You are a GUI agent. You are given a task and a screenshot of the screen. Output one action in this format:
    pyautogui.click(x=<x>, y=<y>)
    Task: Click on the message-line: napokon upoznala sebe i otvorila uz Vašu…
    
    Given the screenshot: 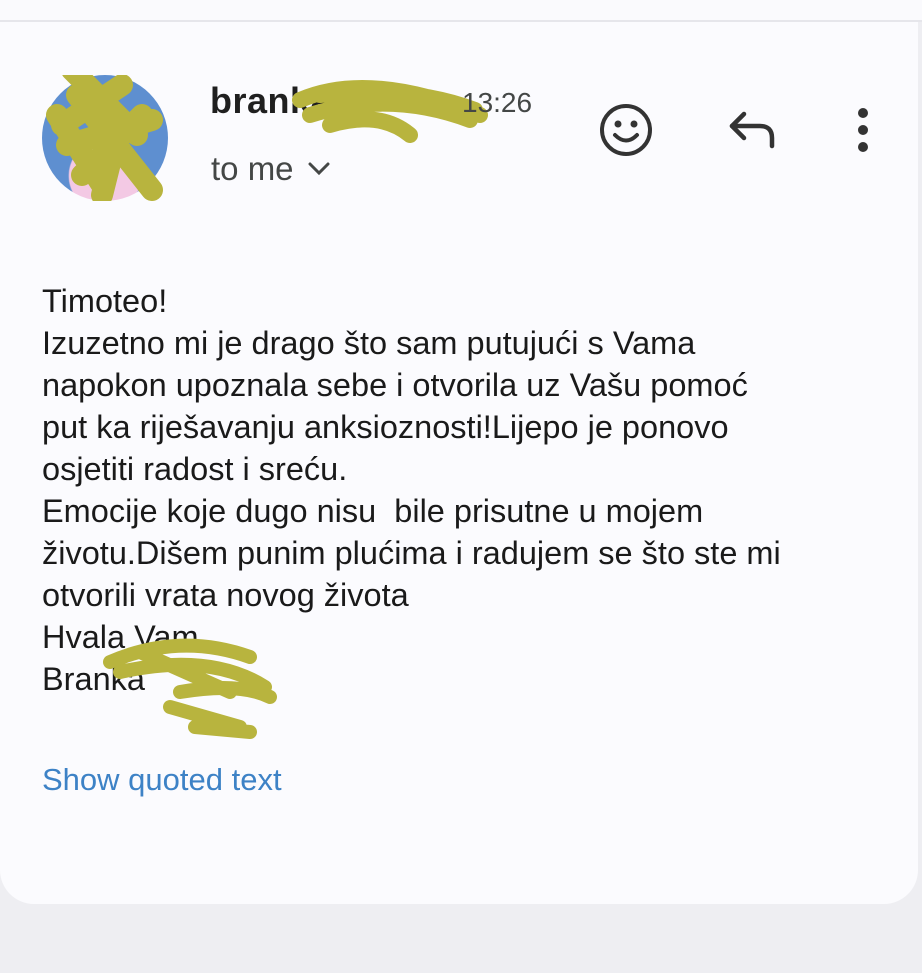 What is the action you would take?
    pyautogui.click(x=395, y=385)
    